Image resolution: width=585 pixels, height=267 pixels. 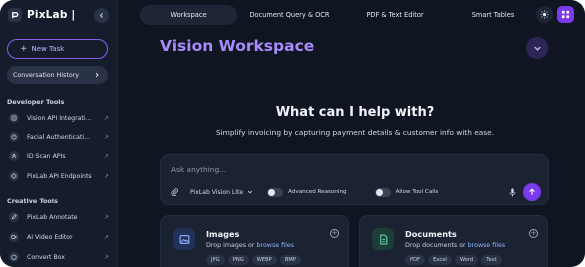 What do you see at coordinates (174, 192) in the screenshot?
I see `attach-icon` at bounding box center [174, 192].